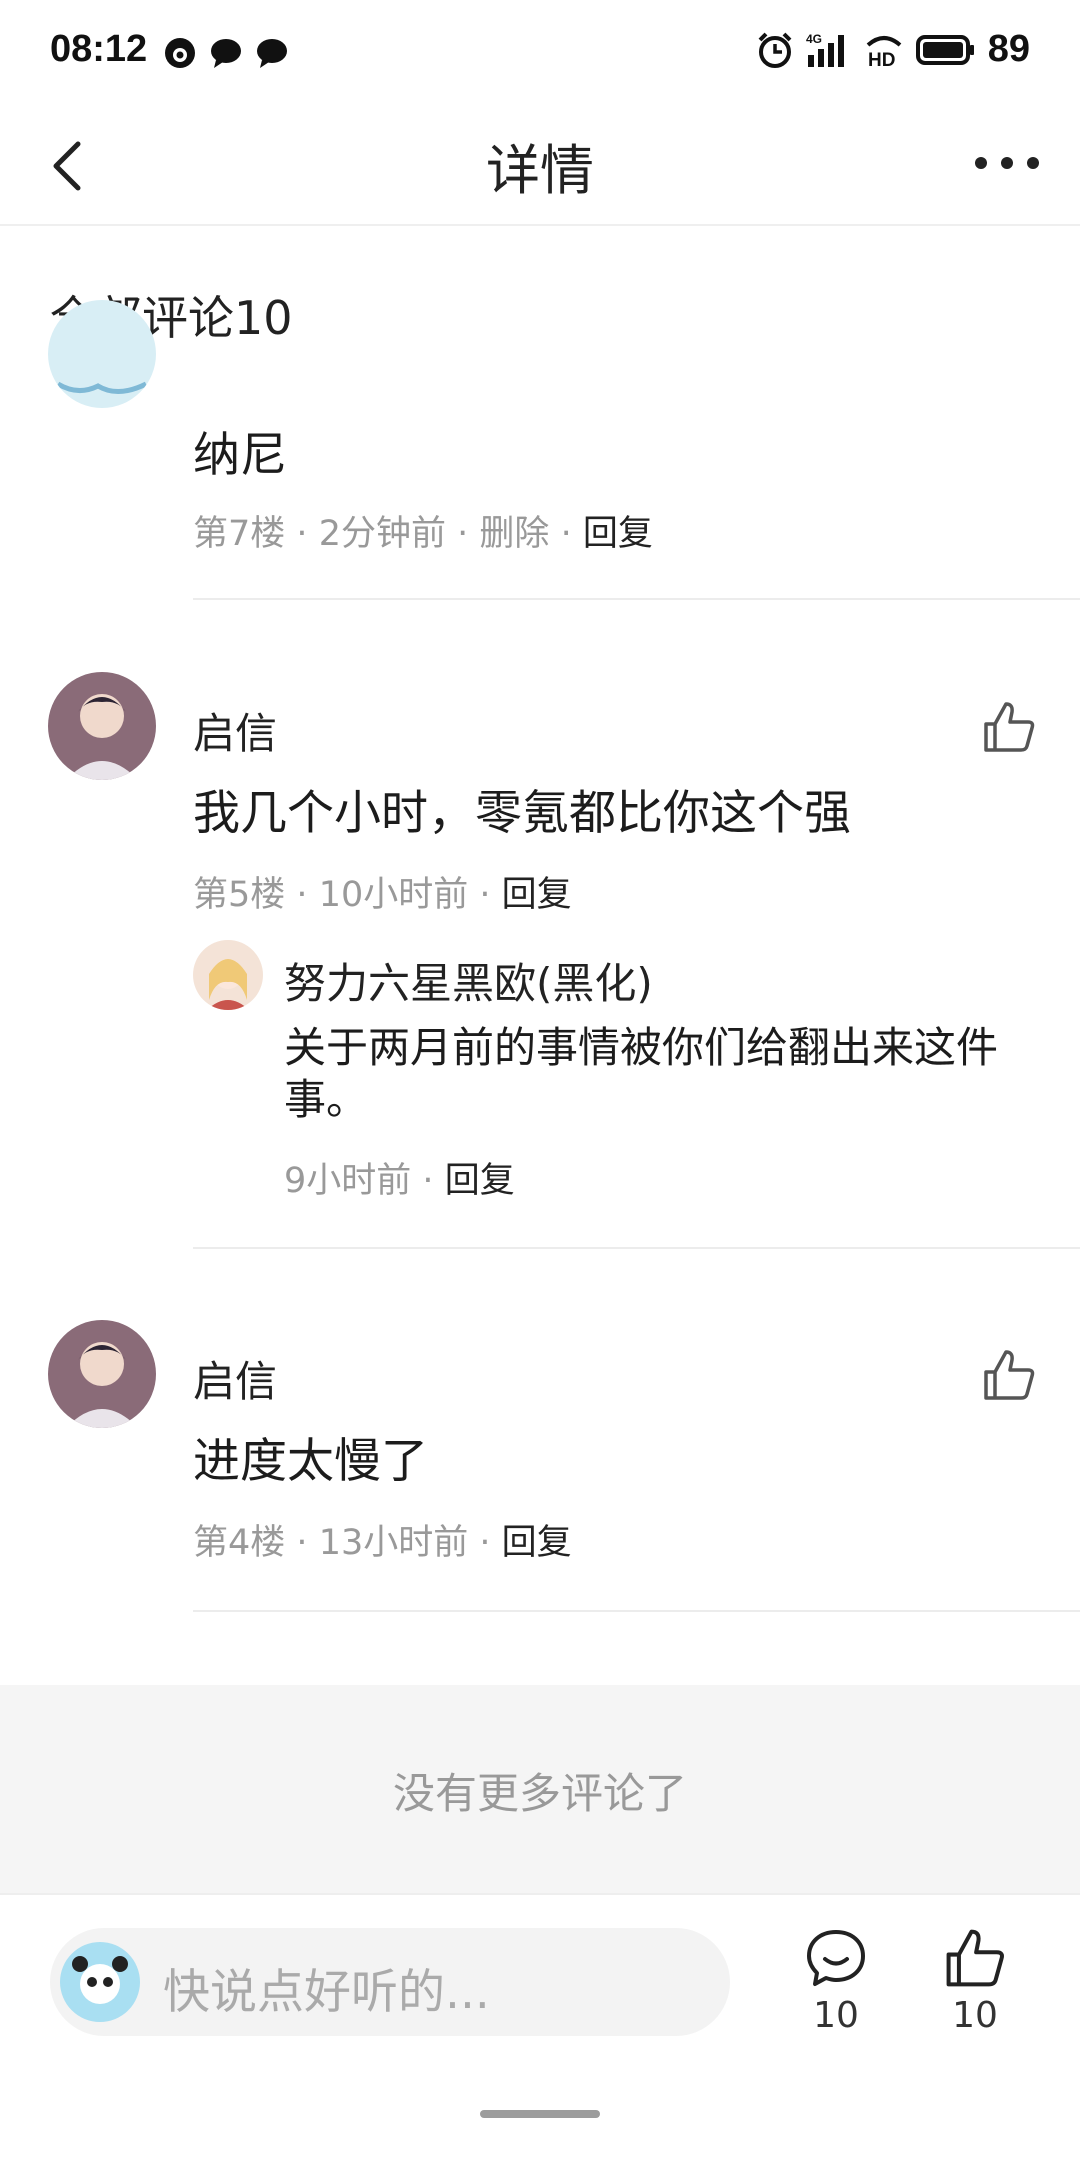 The height and width of the screenshot is (2160, 1080). I want to click on reply-text: 关于两月前的事情被你们给翻出来这件事。, so click(641, 1073).